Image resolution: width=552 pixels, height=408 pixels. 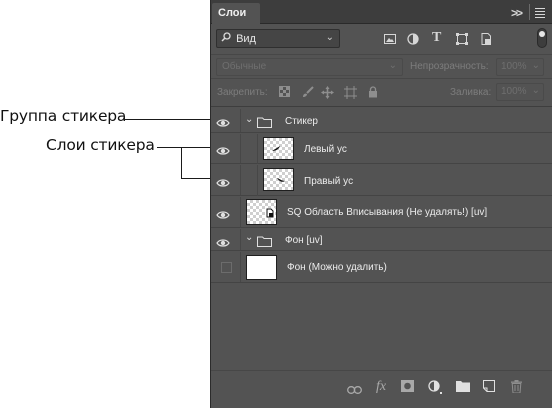 I want to click on layer-name: Стикер, so click(x=301, y=121).